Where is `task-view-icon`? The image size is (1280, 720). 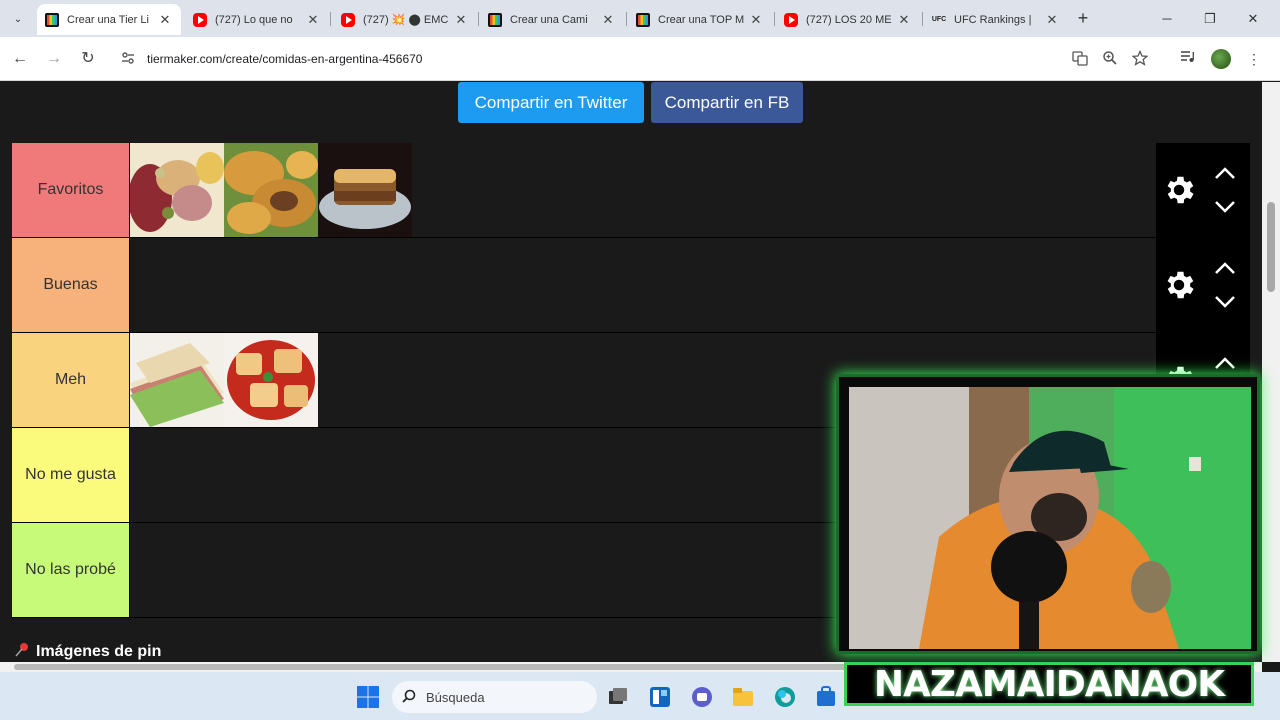
task-view-icon is located at coordinates (618, 697).